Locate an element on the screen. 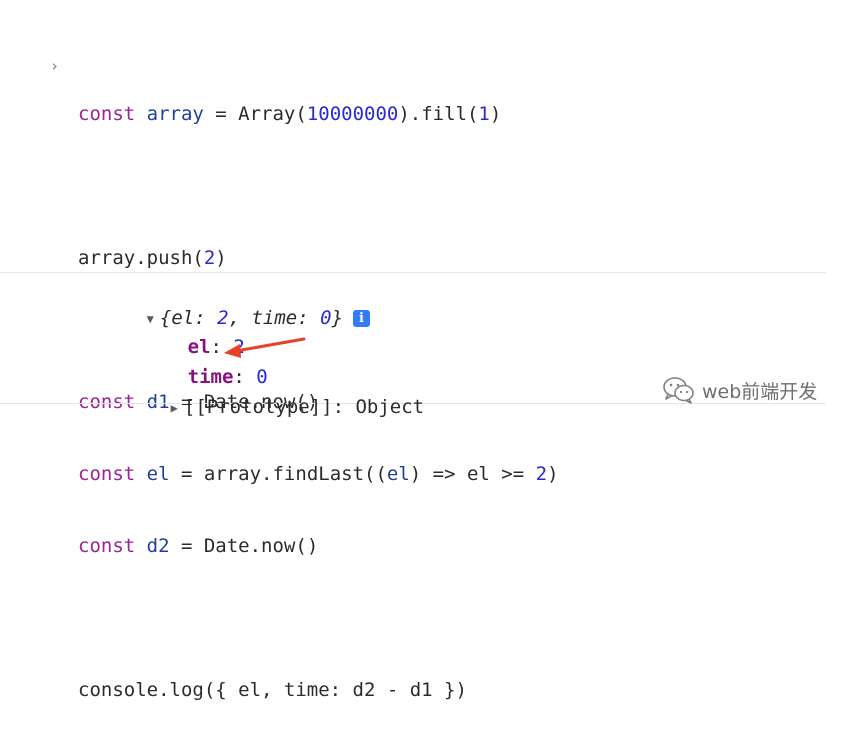 This screenshot has width=854, height=750. prototype-key: [[Prototype]] is located at coordinates (258, 407).